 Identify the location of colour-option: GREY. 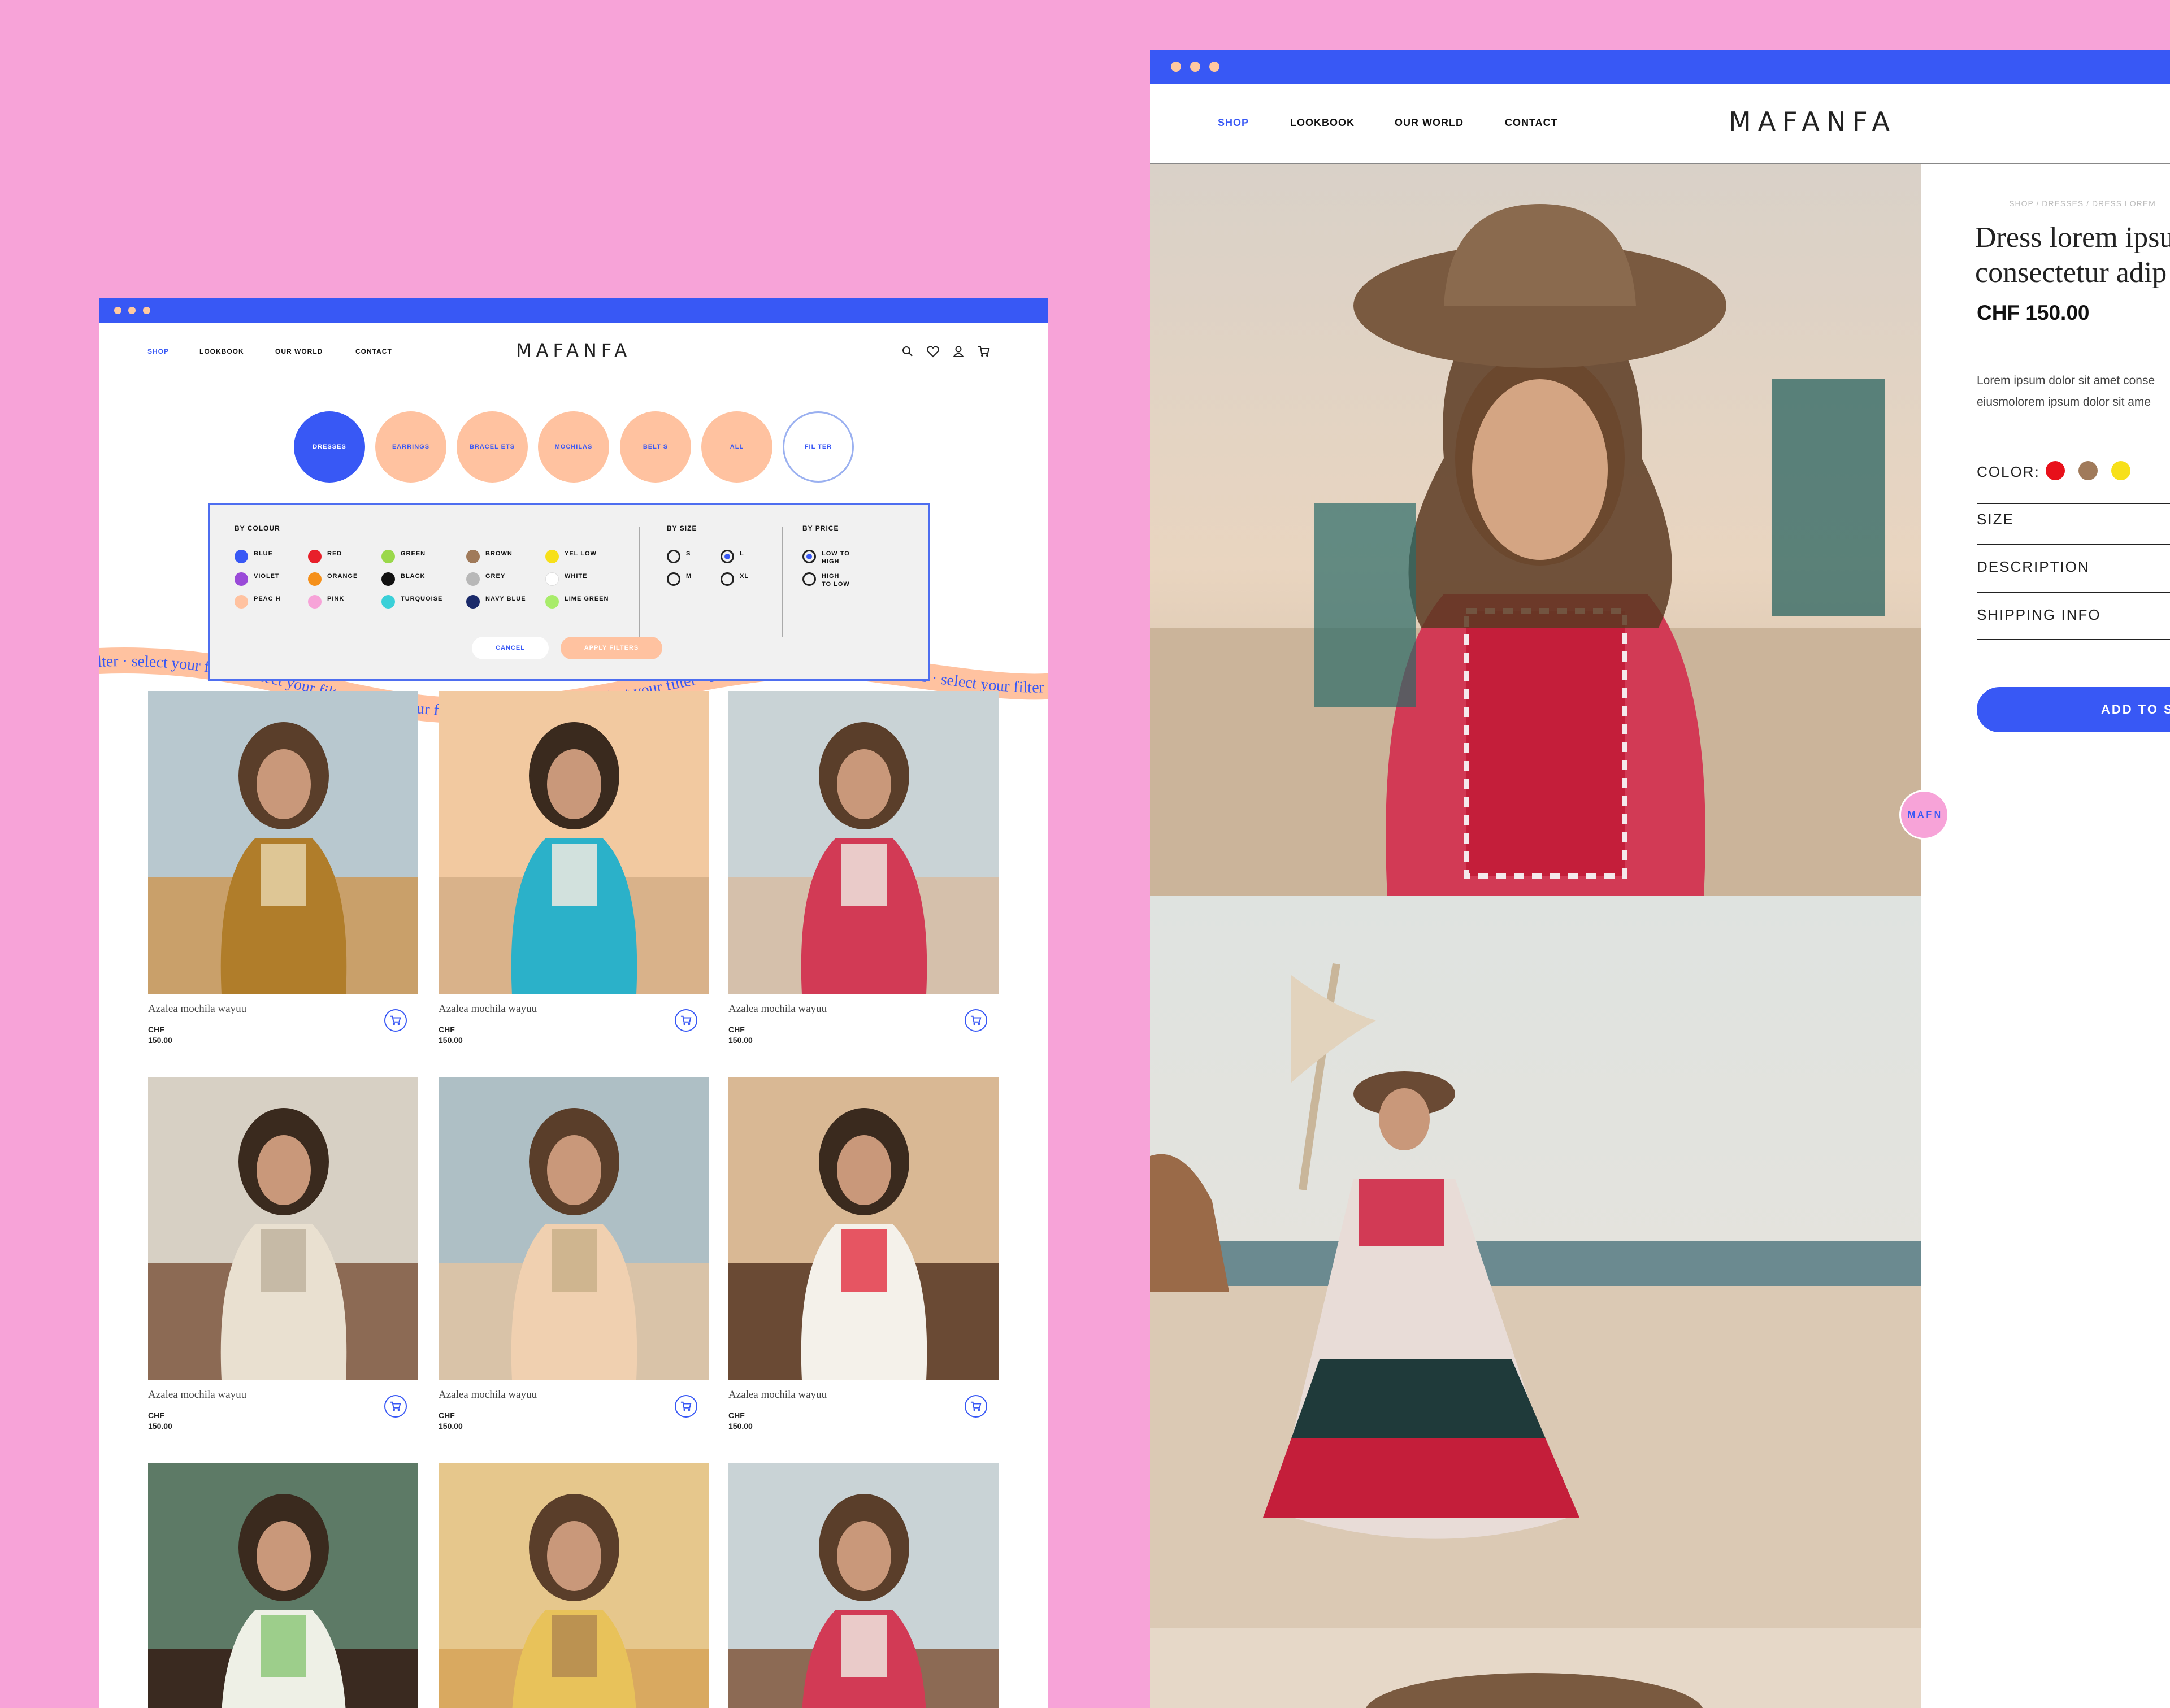
(508, 579).